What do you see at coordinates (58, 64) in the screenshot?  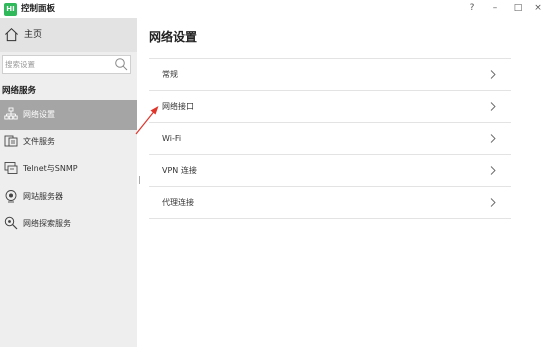 I see `search-input` at bounding box center [58, 64].